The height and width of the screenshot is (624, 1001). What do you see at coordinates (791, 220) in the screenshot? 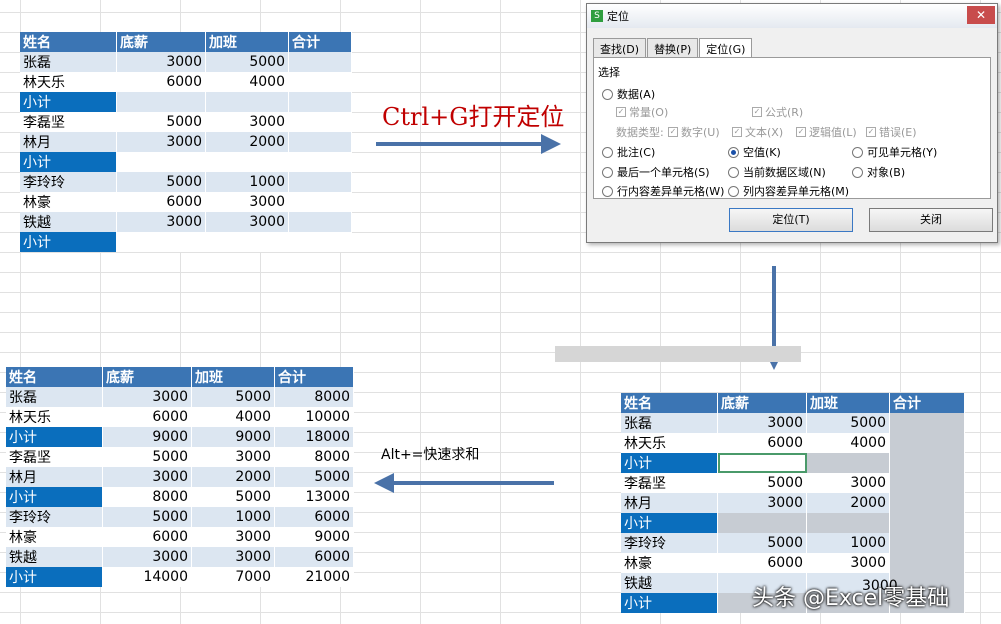
I see `locate-button: 定位(T)` at bounding box center [791, 220].